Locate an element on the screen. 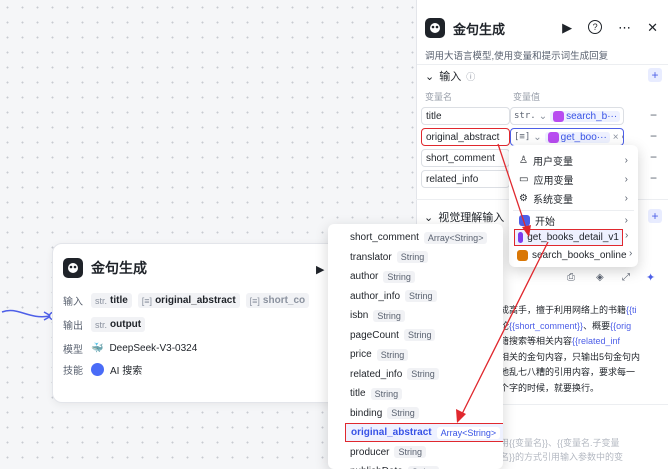 The image size is (668, 469). panel-logo-icon is located at coordinates (435, 28).